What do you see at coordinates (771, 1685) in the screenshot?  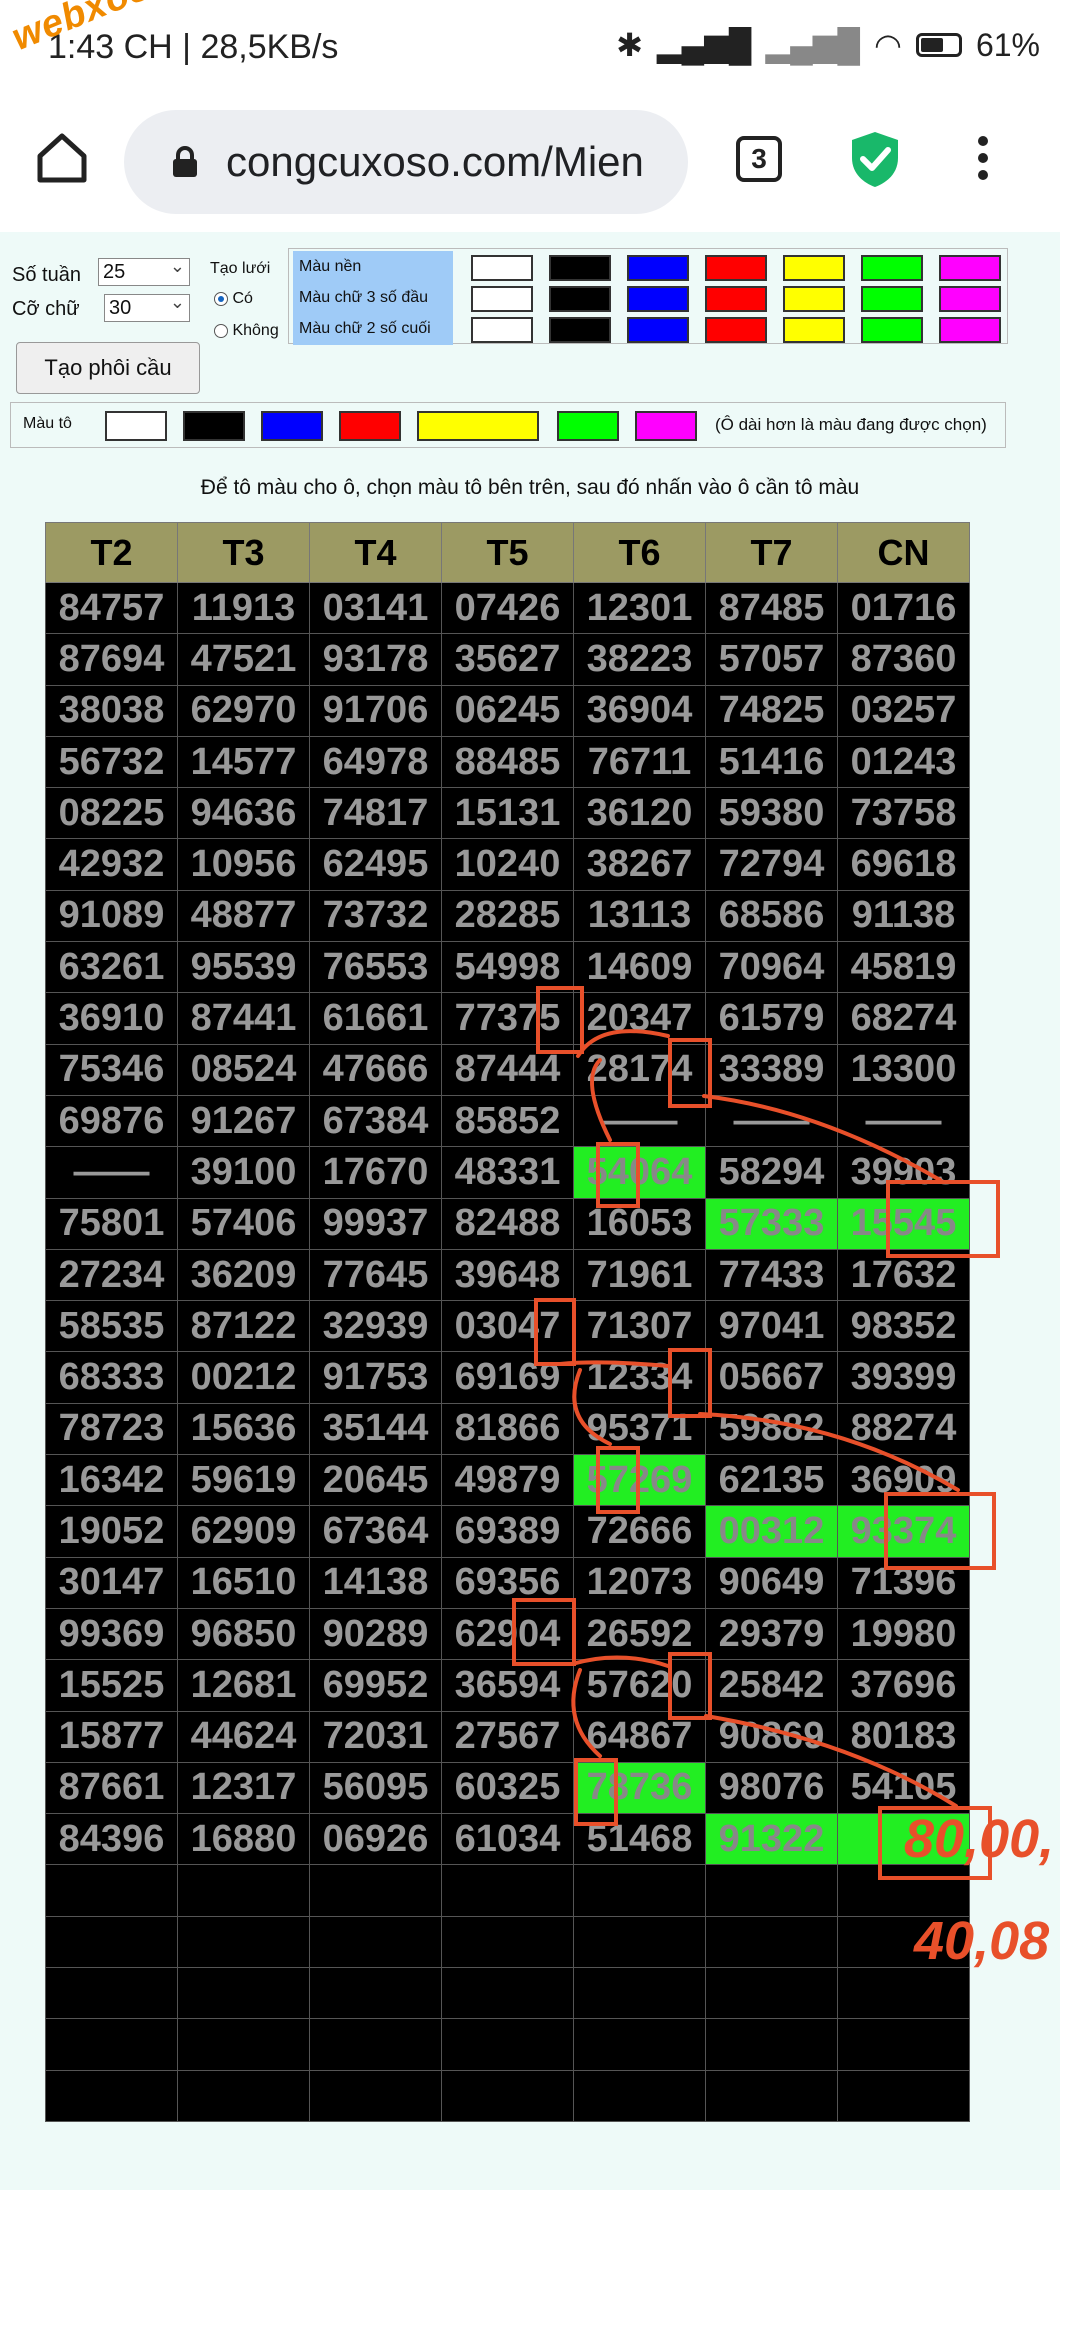 I see `table-cell: 25842` at bounding box center [771, 1685].